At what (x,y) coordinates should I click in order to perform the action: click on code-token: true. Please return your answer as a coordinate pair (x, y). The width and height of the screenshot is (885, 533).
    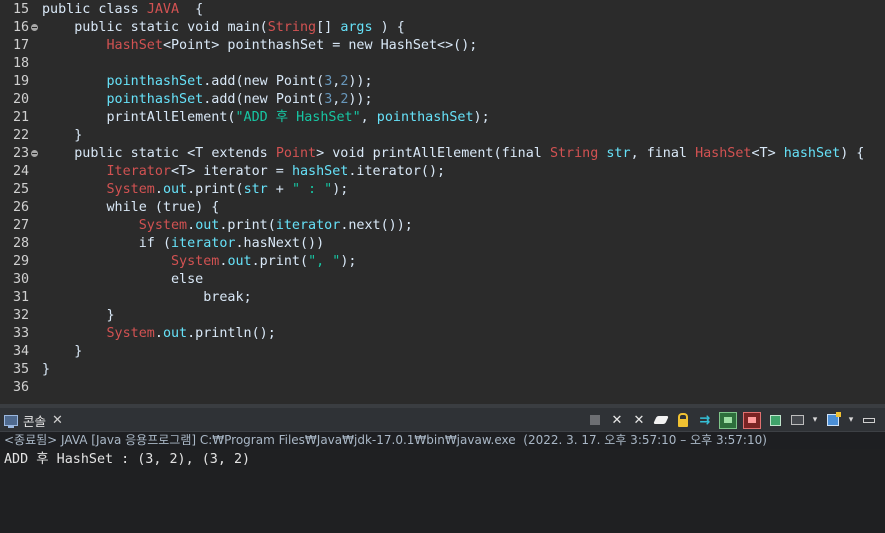
    Looking at the image, I should click on (179, 207).